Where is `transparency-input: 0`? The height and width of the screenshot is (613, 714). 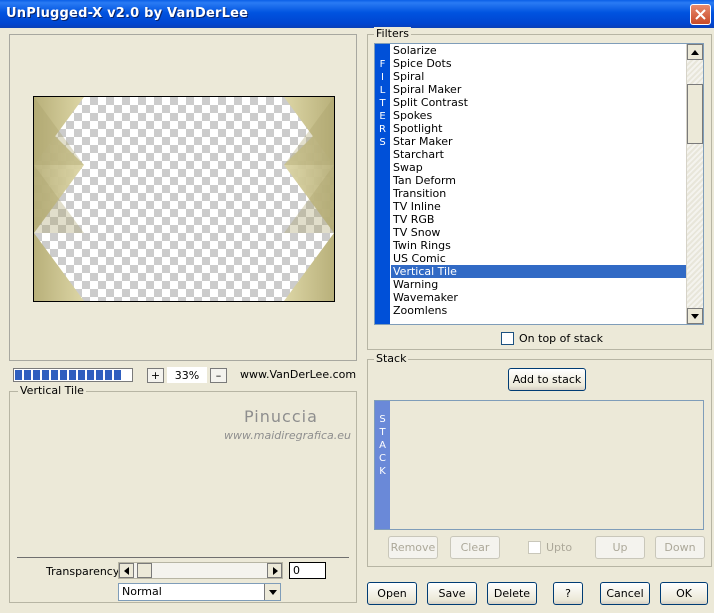
transparency-input: 0 is located at coordinates (307, 570).